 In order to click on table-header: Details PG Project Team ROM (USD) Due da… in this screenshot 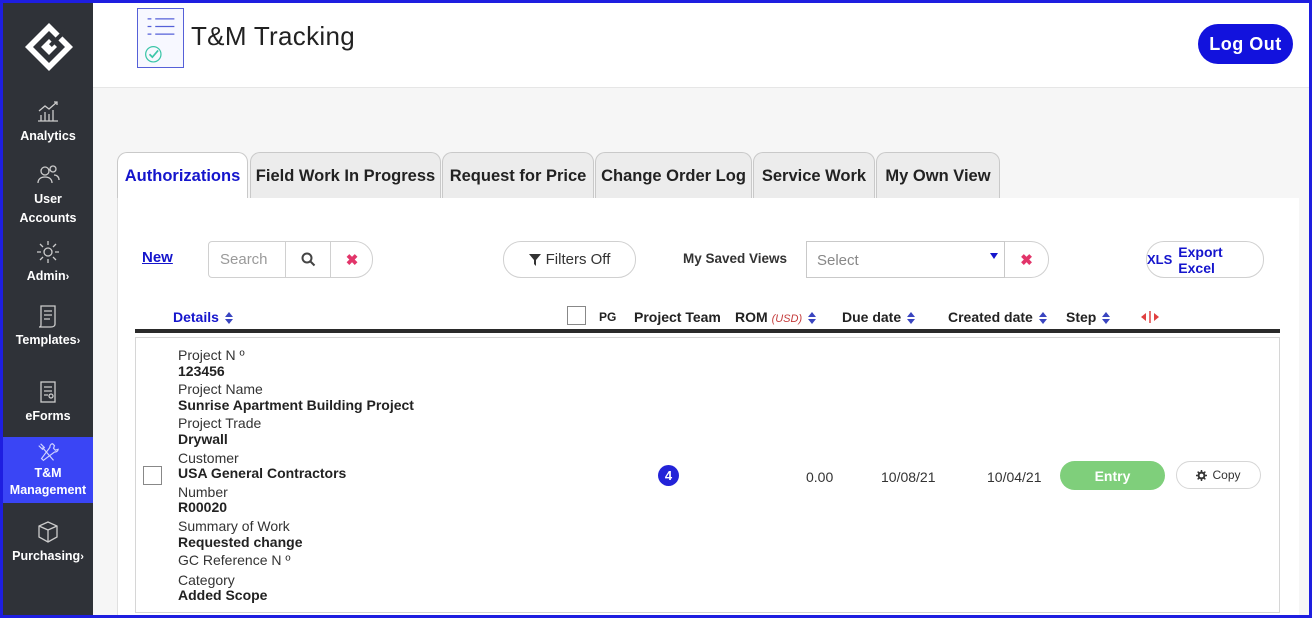, I will do `click(707, 318)`.